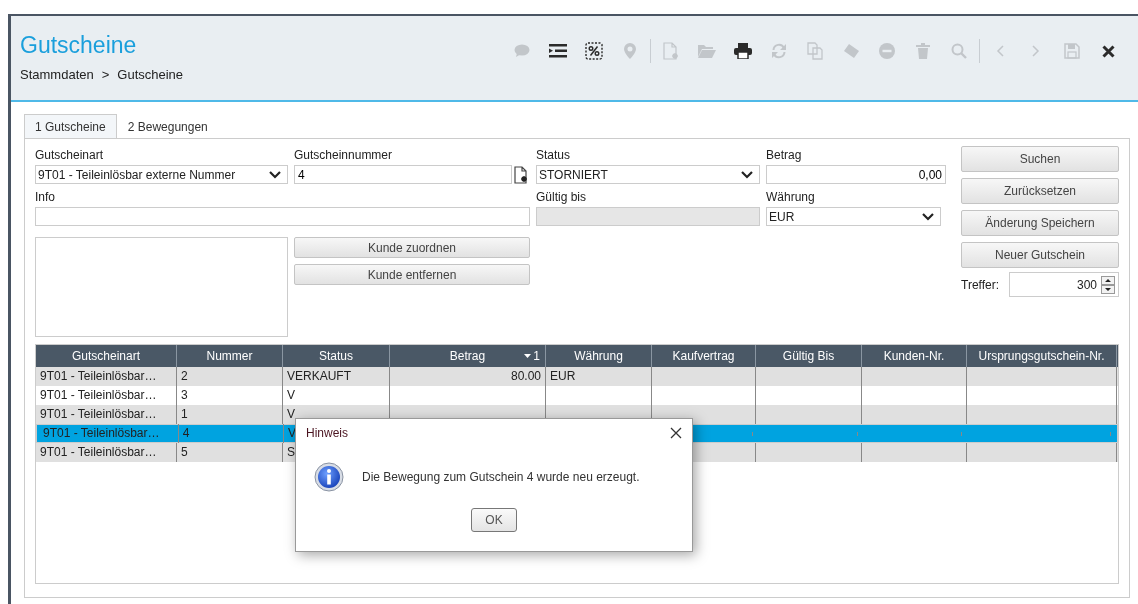 The width and height of the screenshot is (1138, 604). What do you see at coordinates (784, 155) in the screenshot?
I see `field-label: Betrag` at bounding box center [784, 155].